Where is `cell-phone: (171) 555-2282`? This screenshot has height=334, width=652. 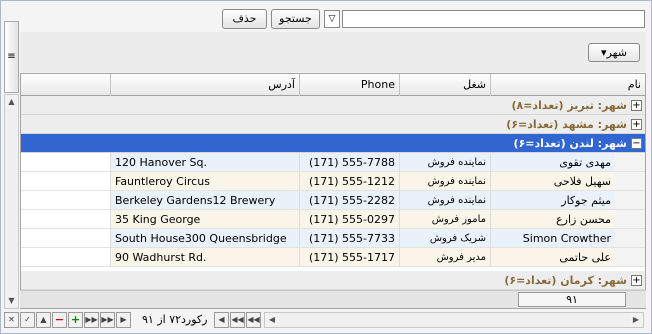
cell-phone: (171) 555-2282 is located at coordinates (349, 200).